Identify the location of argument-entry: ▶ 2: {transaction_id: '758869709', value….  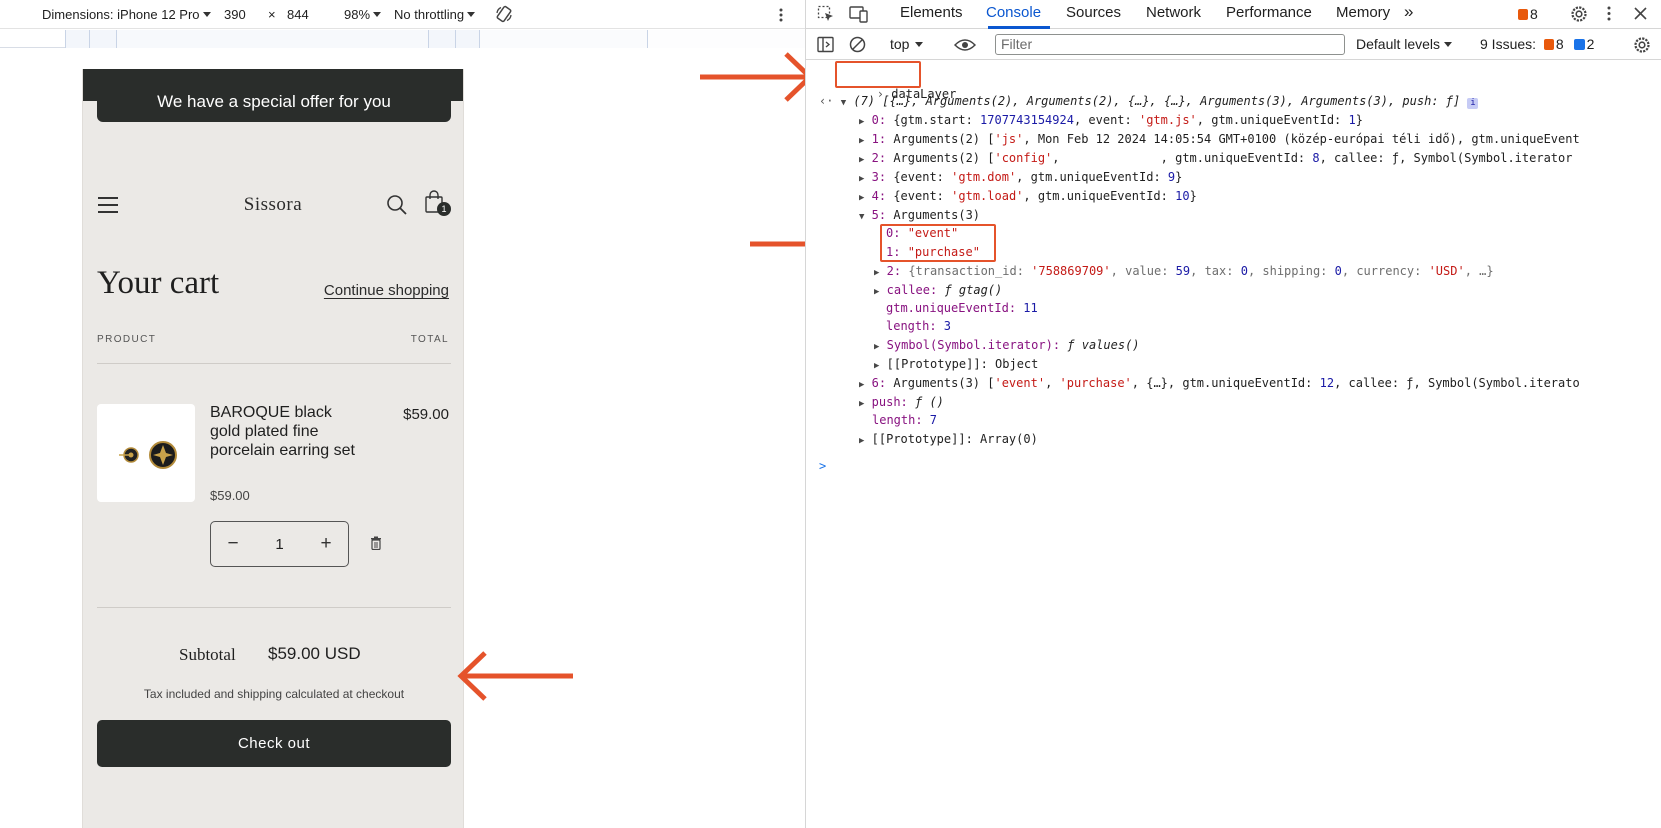
(1184, 271).